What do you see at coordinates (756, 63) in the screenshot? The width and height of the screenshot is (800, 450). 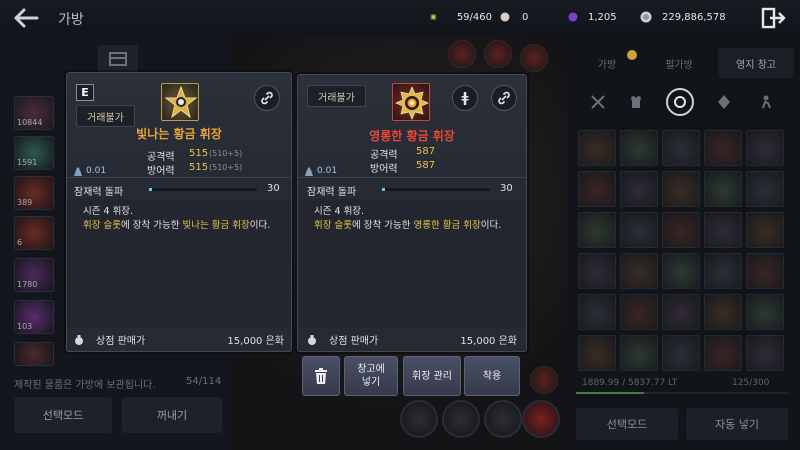 I see `tab-territory-storage: 영지 창고` at bounding box center [756, 63].